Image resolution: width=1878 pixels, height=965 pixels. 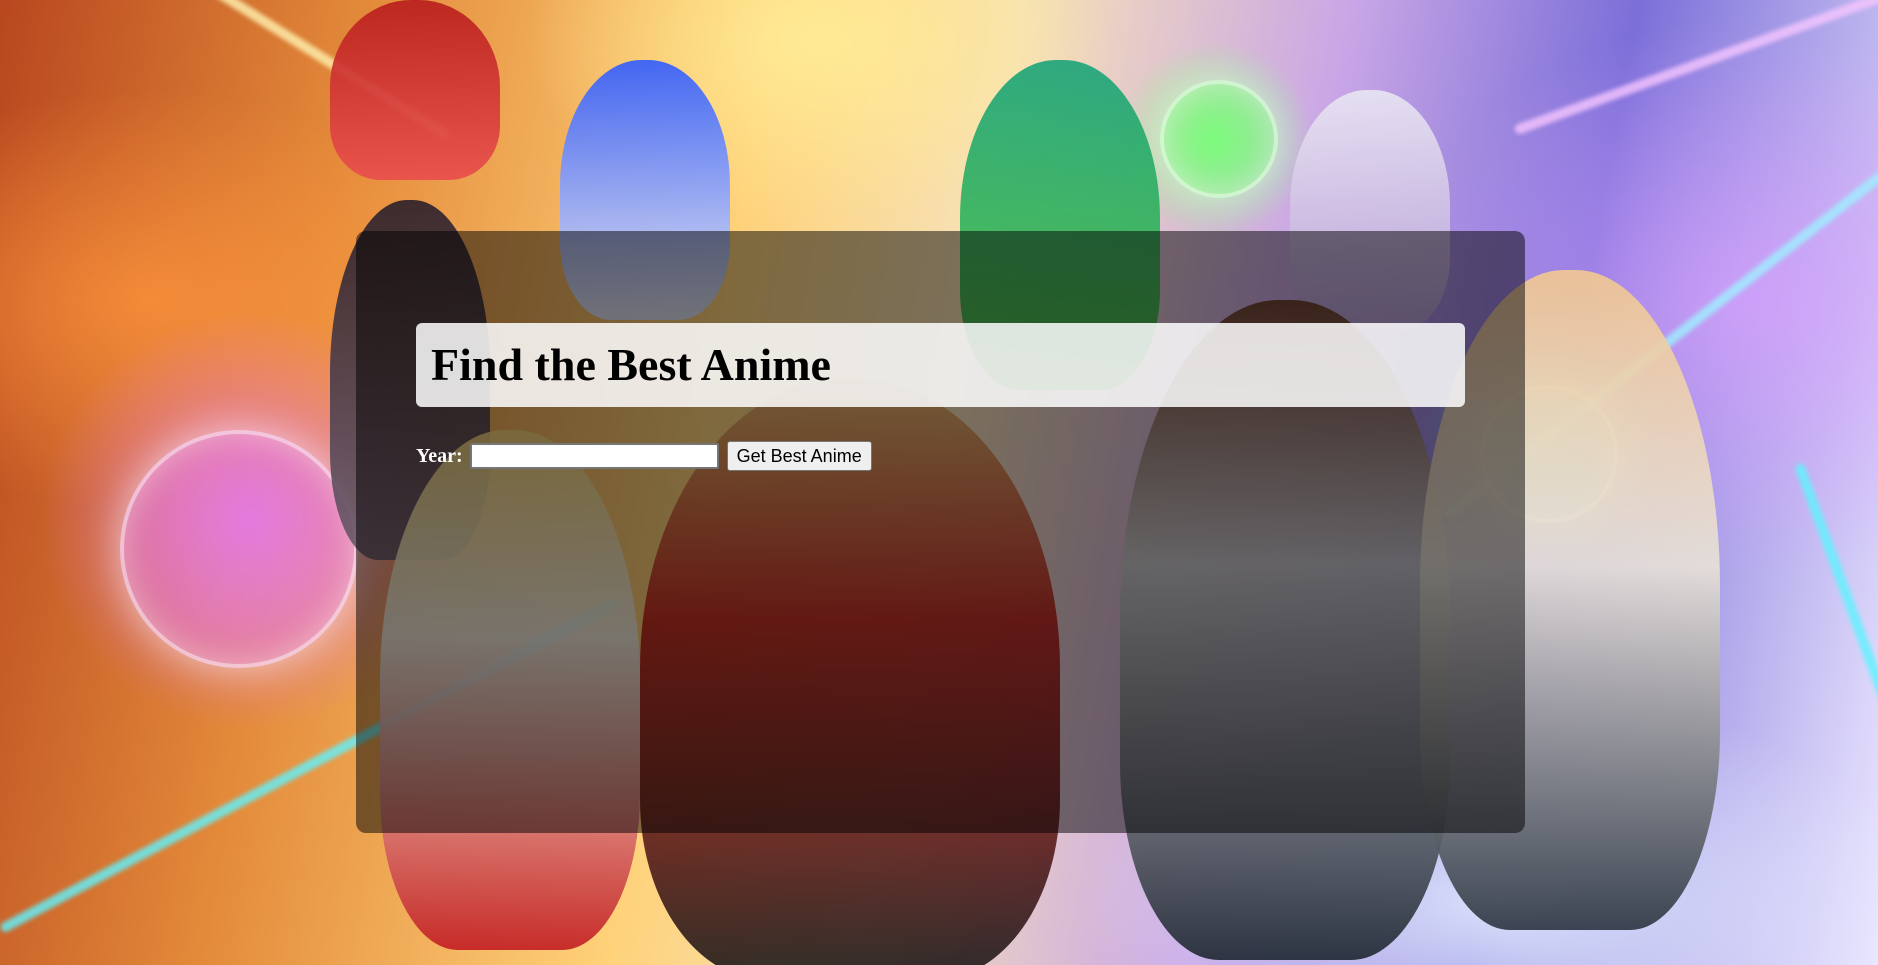 What do you see at coordinates (415, 90) in the screenshot?
I see `character-figure` at bounding box center [415, 90].